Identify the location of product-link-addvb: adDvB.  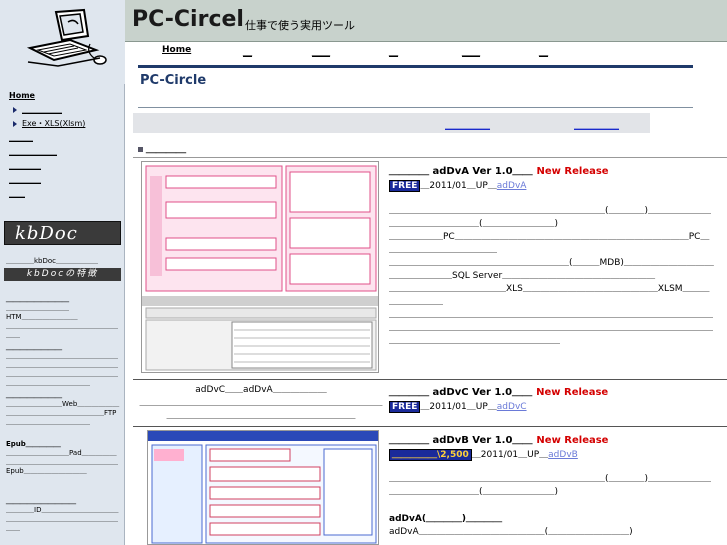
(563, 455).